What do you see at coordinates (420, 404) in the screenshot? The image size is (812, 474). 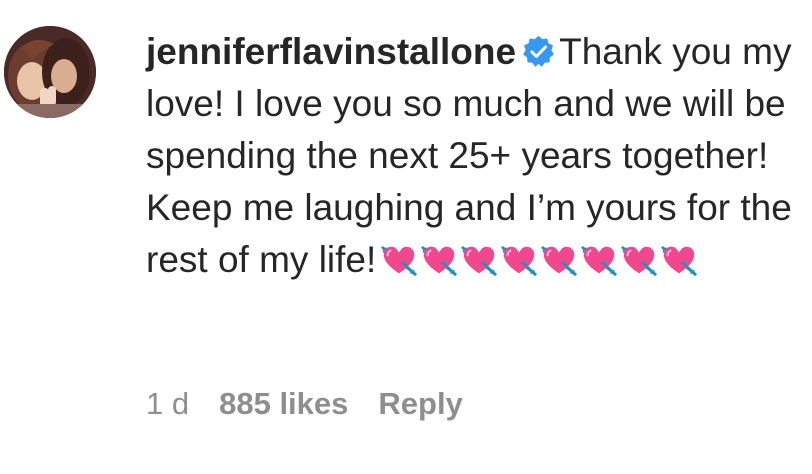 I see `reply-button: Reply` at bounding box center [420, 404].